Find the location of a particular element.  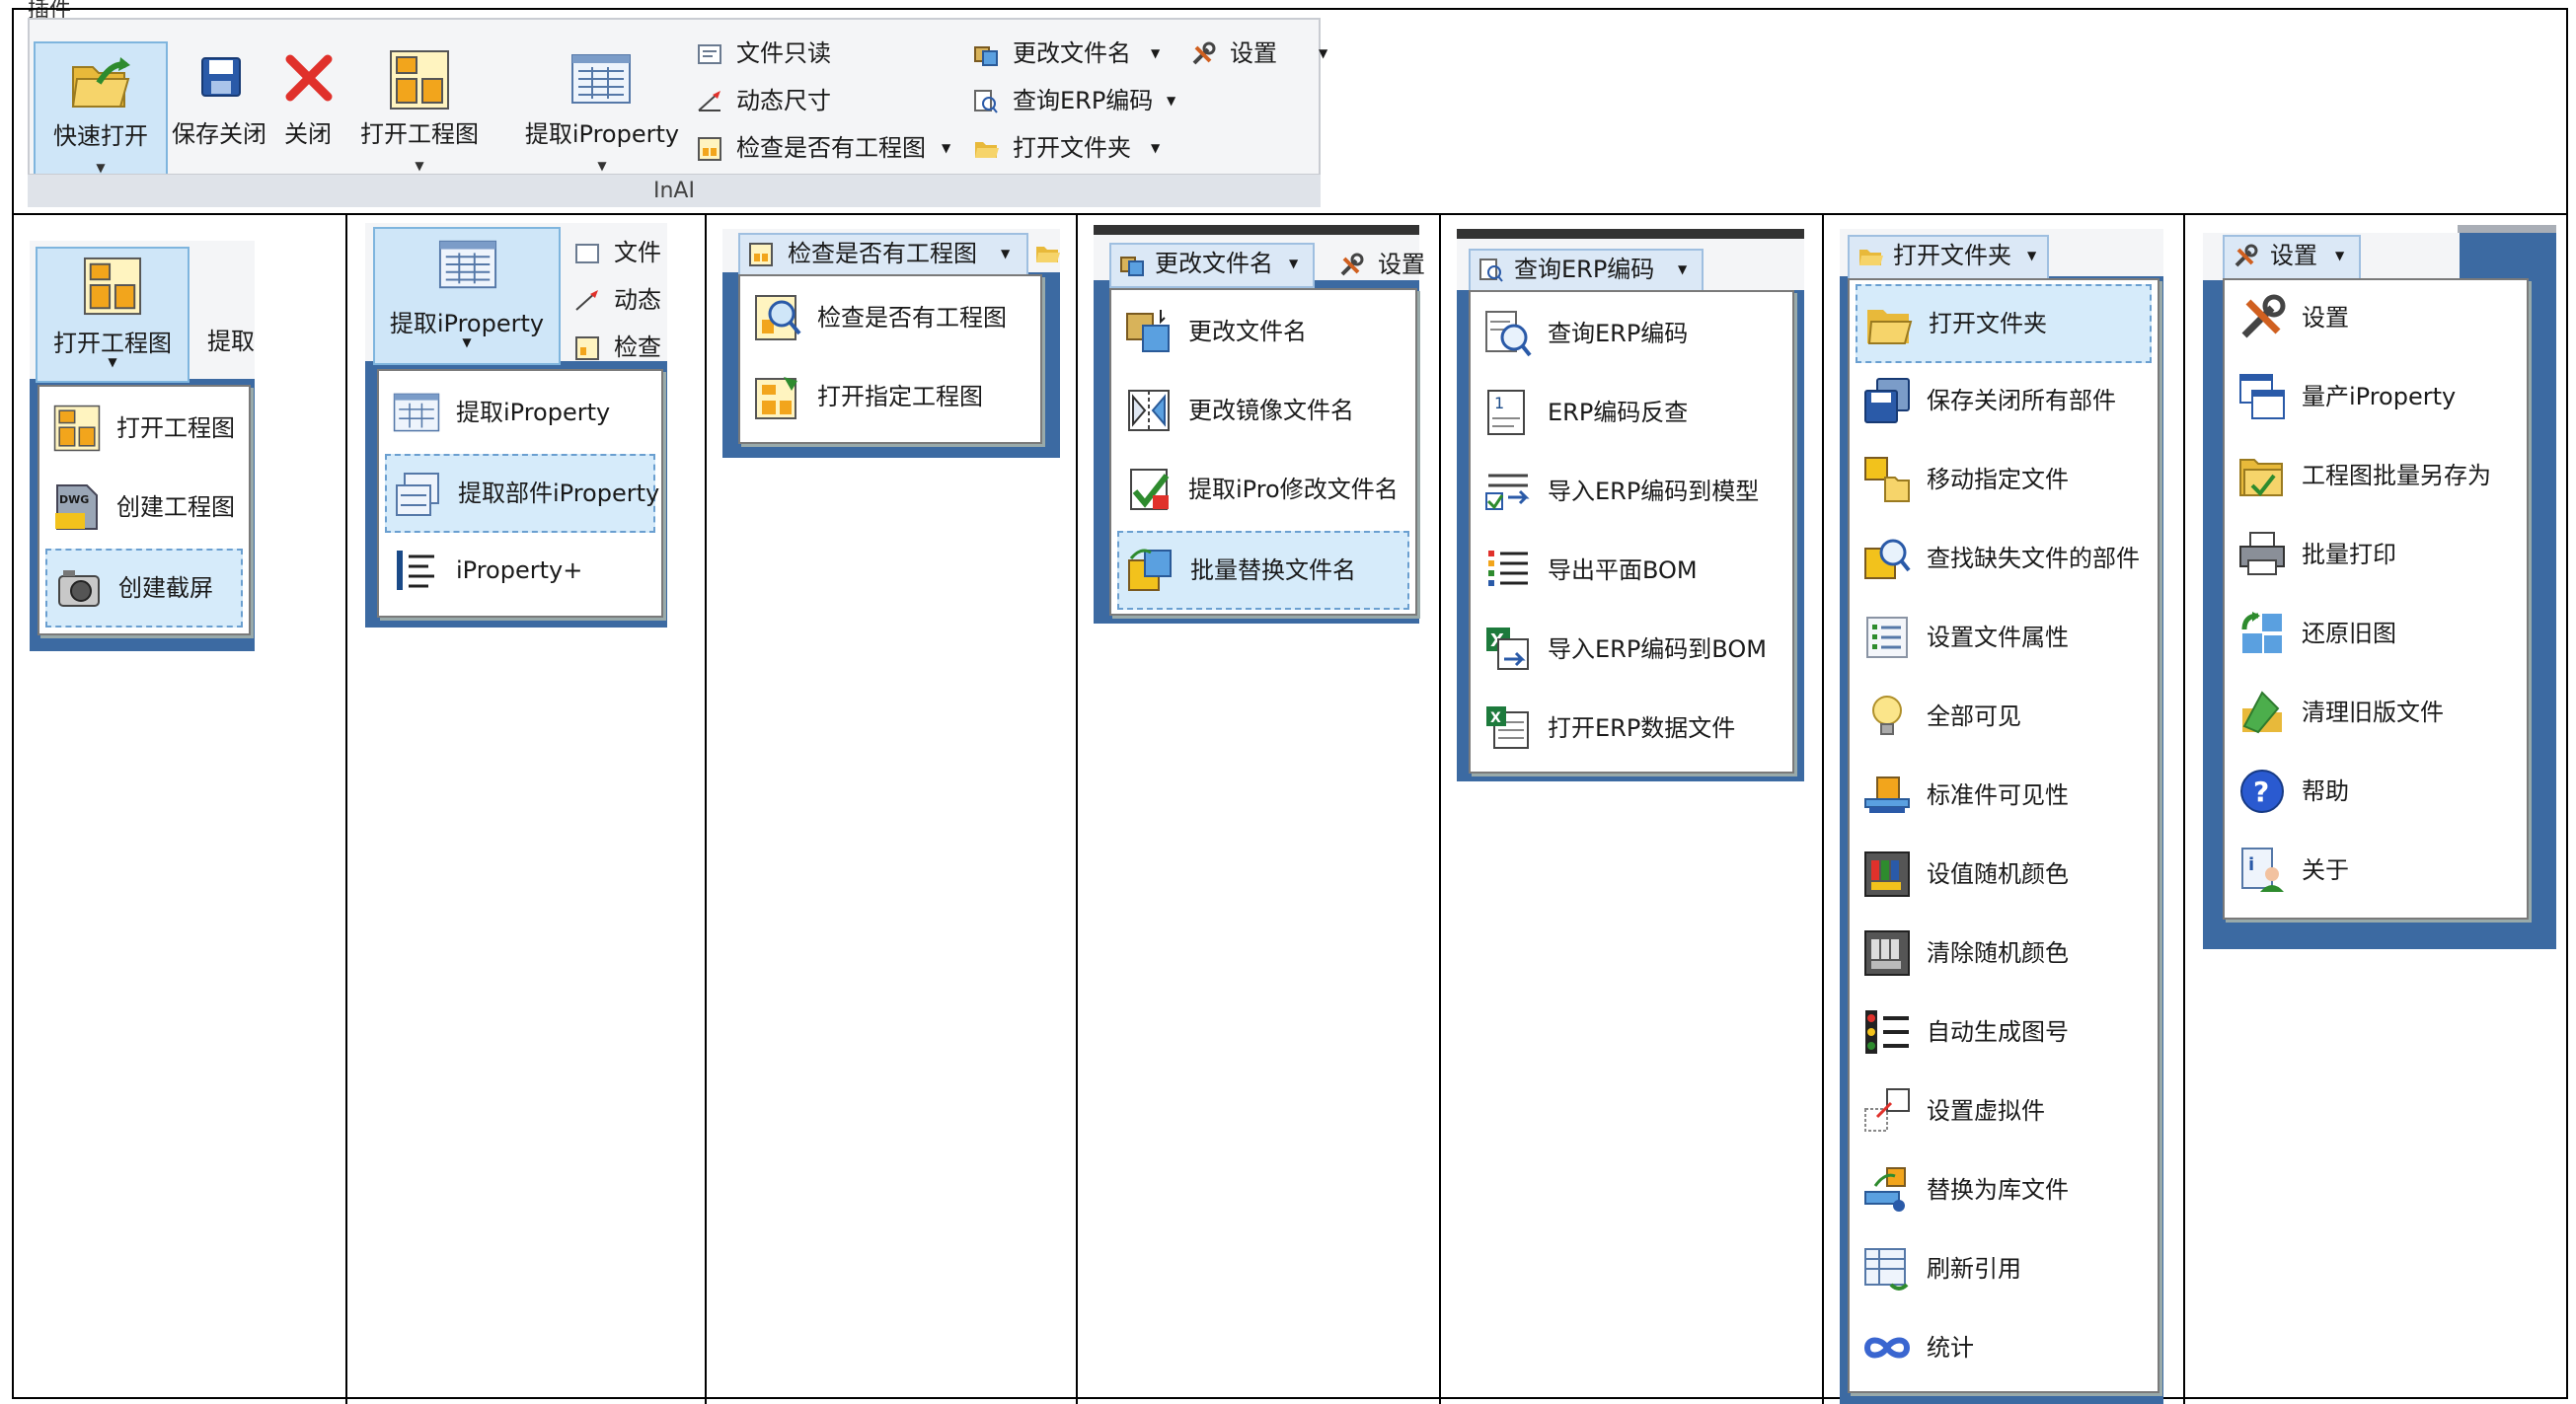

open-folder-dropdown: 打开文件夹 ▼ is located at coordinates (1949, 257).